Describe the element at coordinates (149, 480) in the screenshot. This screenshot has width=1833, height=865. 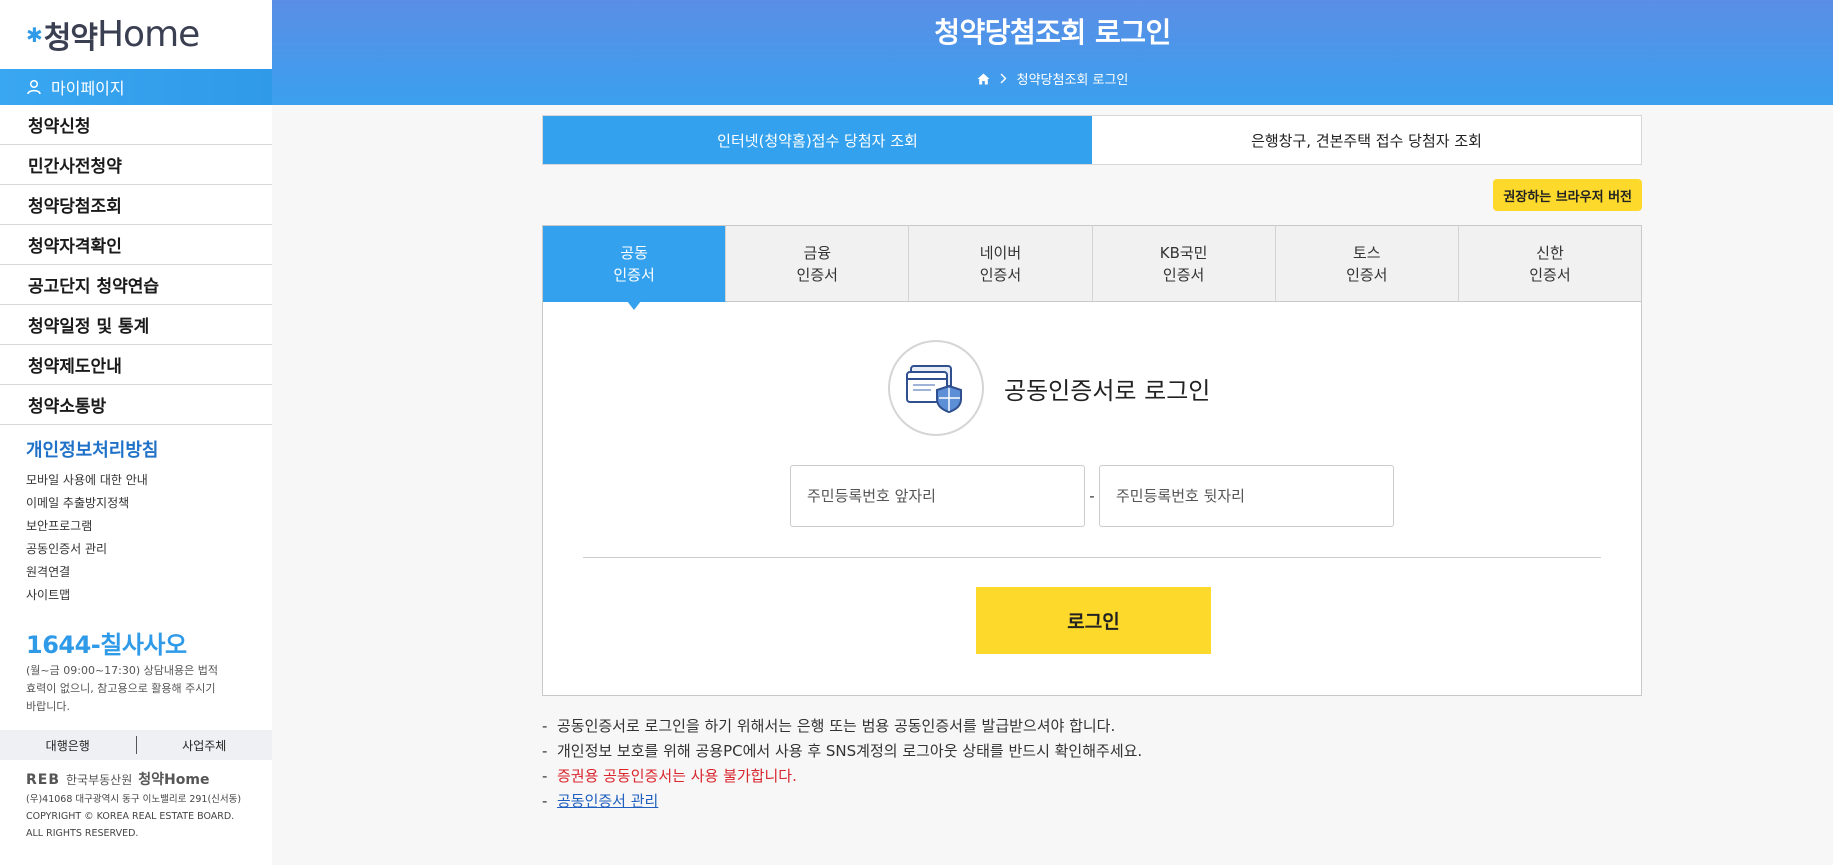
I see `policy-link-mobile: 모바일 사용에 대한 안내` at that location.